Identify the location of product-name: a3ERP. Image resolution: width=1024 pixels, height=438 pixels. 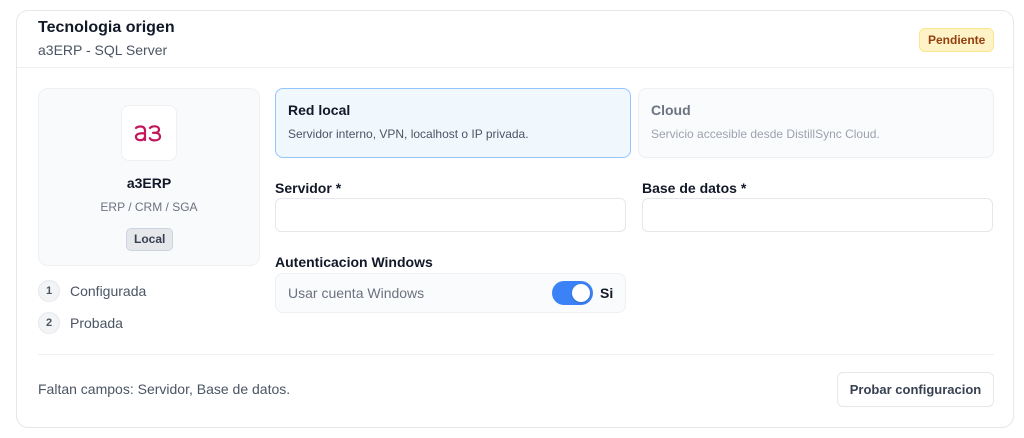
(149, 183).